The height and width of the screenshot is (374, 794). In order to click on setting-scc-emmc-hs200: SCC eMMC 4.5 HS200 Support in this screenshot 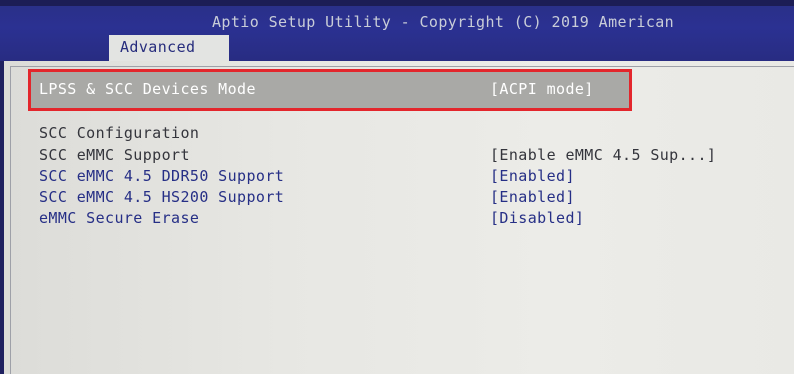, I will do `click(161, 197)`.